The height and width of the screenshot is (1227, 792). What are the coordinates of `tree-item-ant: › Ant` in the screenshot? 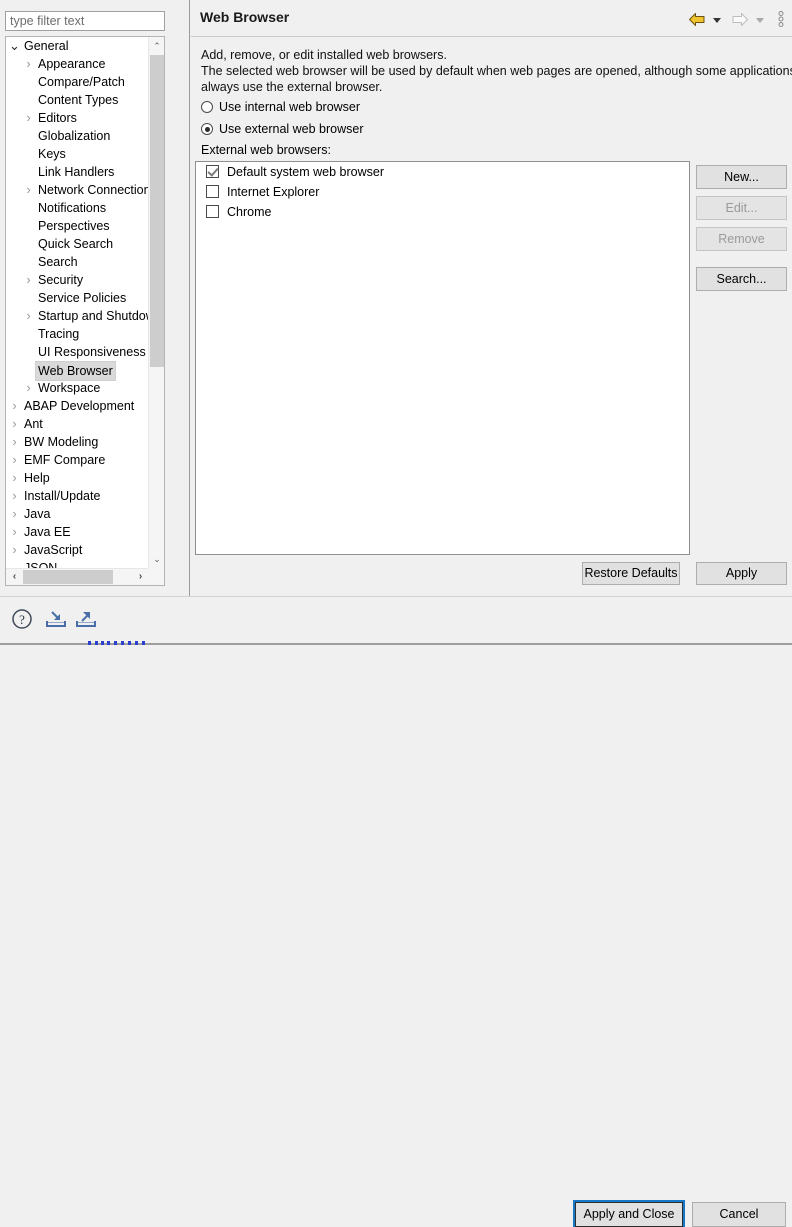 It's located at (77, 424).